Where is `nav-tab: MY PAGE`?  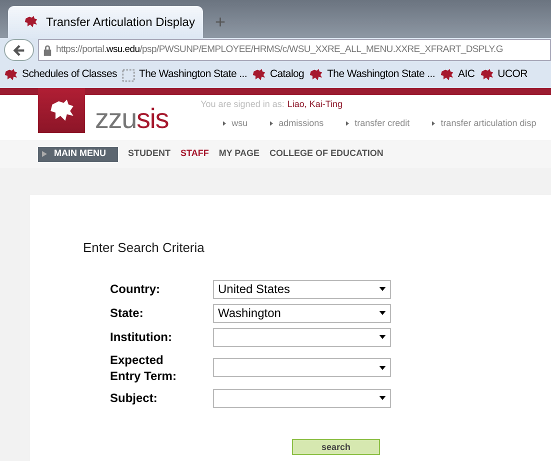 nav-tab: MY PAGE is located at coordinates (239, 154).